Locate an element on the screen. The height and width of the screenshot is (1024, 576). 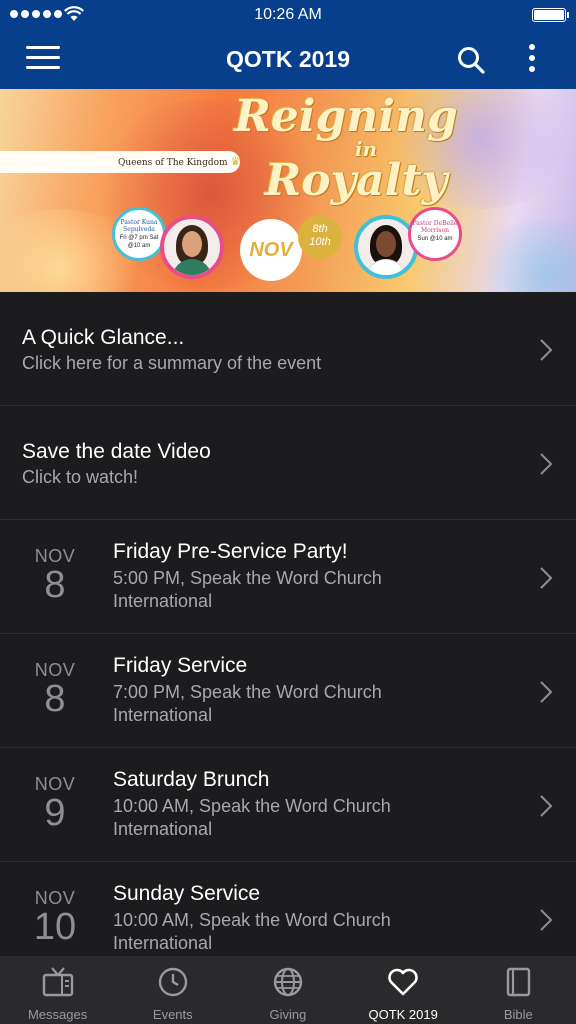
list-item-save-date-video: Save the date Video Click to watch! is located at coordinates (288, 463).